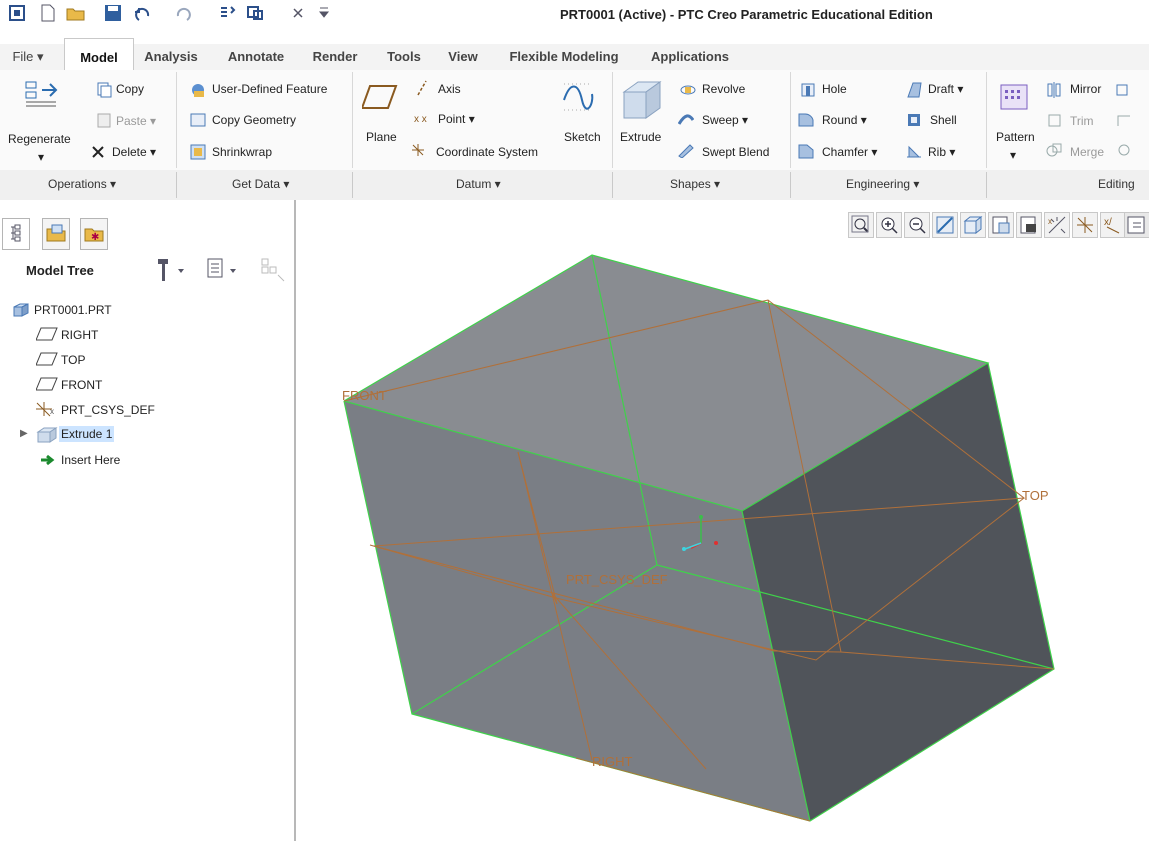  Describe the element at coordinates (612, 761) in the screenshot. I see `label-right: RIGHT` at that location.